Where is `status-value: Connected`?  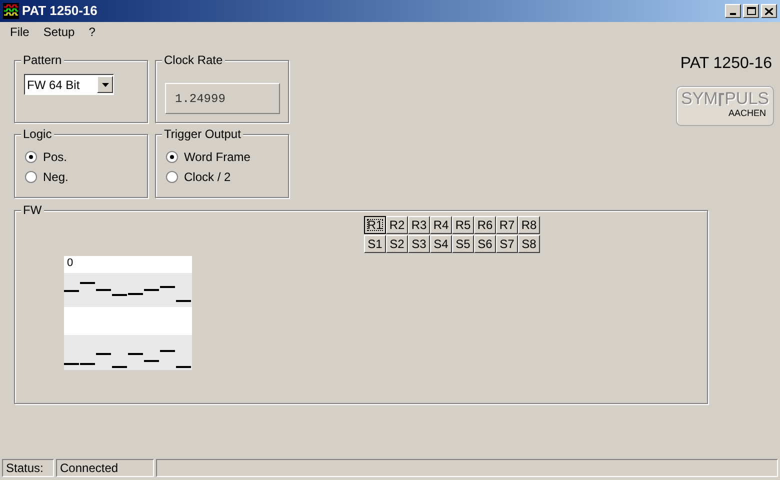
status-value: Connected is located at coordinates (105, 468).